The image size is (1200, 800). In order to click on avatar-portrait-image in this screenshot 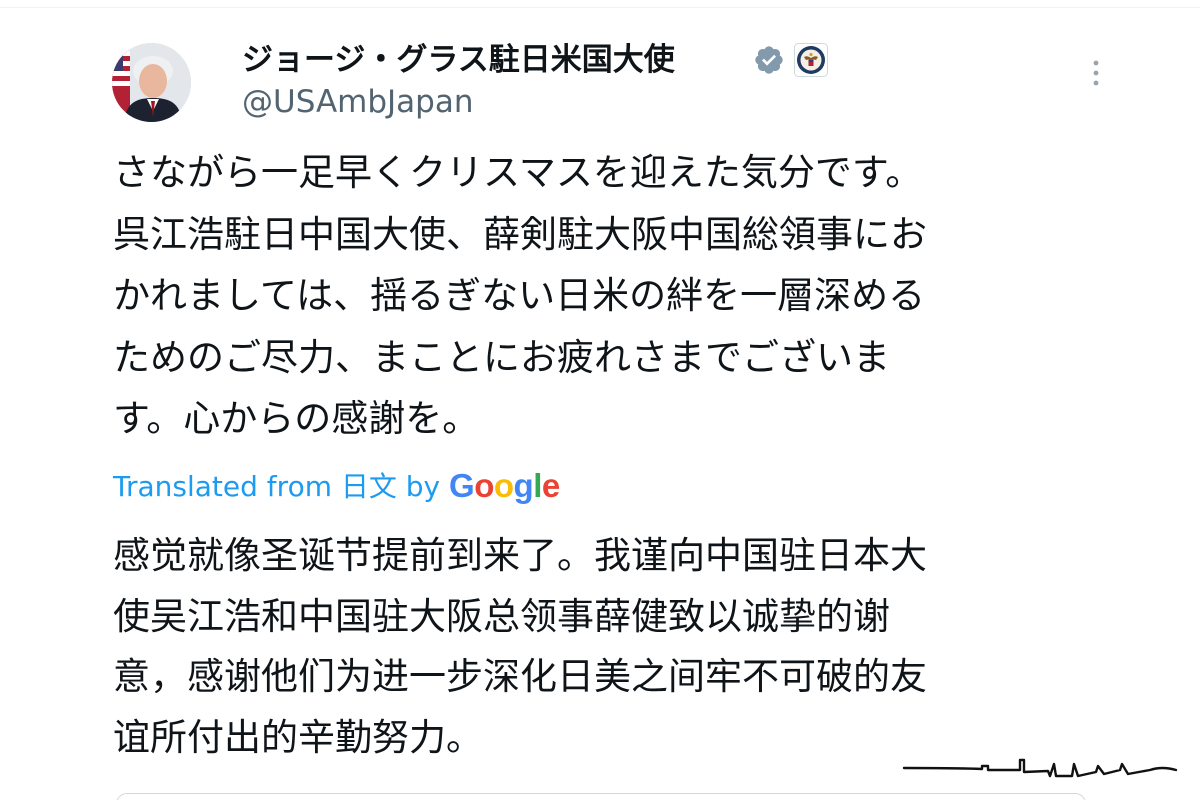, I will do `click(151, 82)`.